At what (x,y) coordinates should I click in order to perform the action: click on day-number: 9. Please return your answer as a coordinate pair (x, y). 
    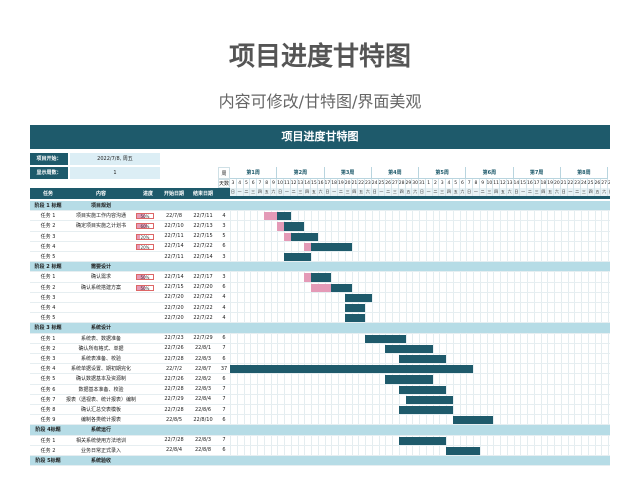
    Looking at the image, I should click on (483, 183).